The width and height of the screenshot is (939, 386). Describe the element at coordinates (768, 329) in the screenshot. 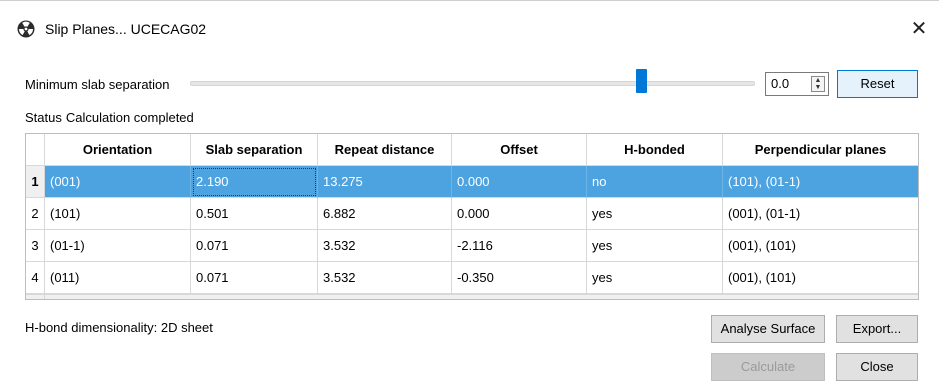

I see `analyse-surface-button: Analyse Surface` at that location.